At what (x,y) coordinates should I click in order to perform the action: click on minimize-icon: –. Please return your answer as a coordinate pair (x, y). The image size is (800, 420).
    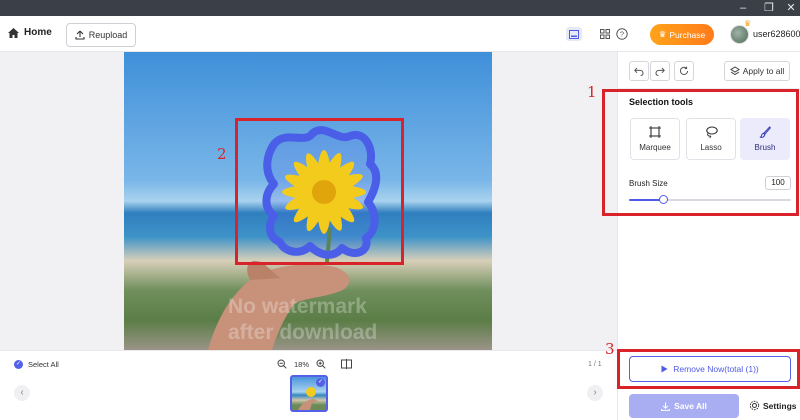
    Looking at the image, I should click on (743, 8).